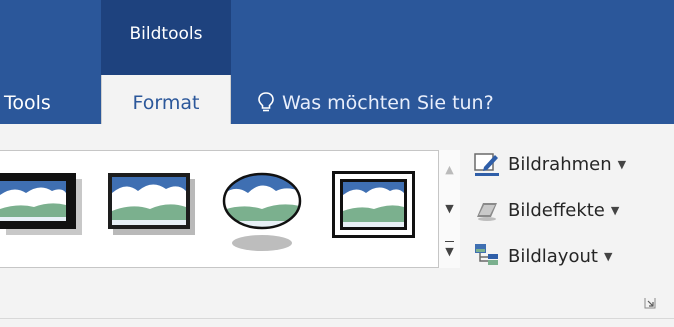  Describe the element at coordinates (449, 251) in the screenshot. I see `more-chevron-icon: ▼` at that location.